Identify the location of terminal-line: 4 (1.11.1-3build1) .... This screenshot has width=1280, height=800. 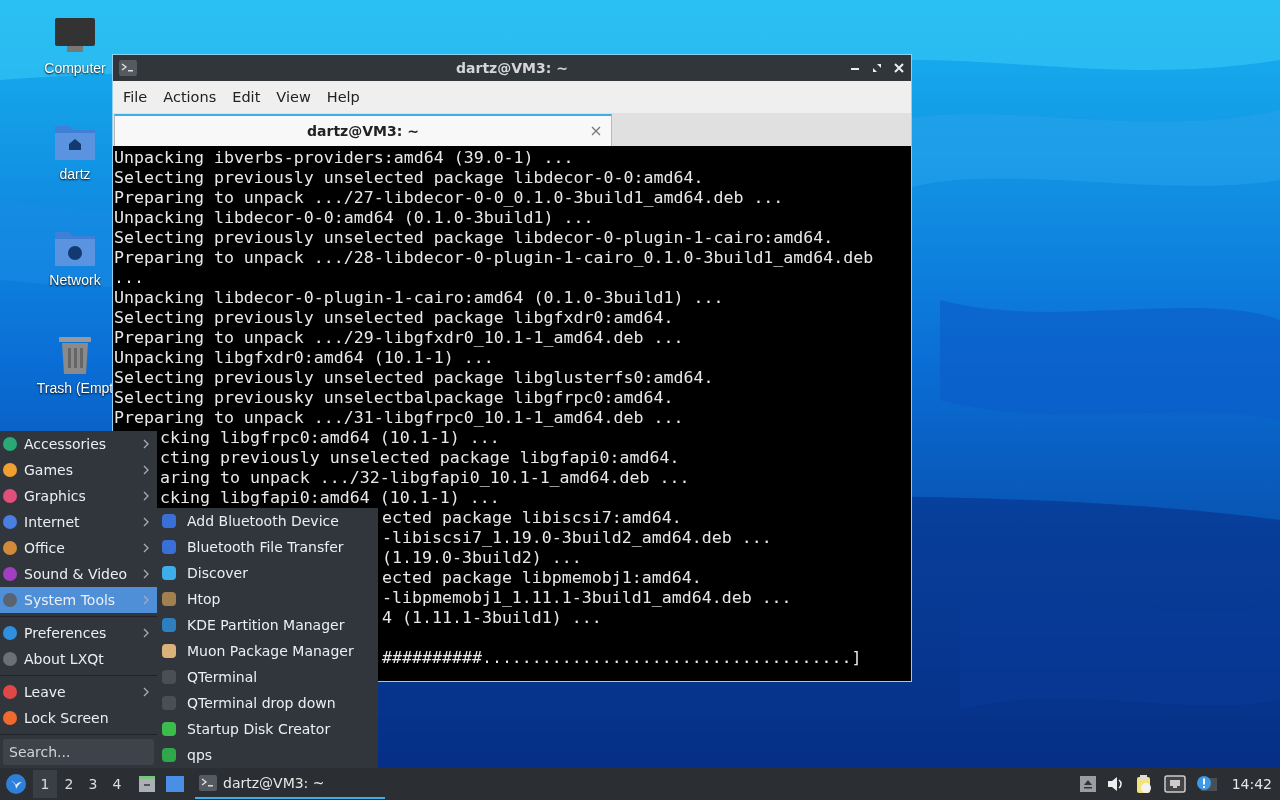
(492, 617).